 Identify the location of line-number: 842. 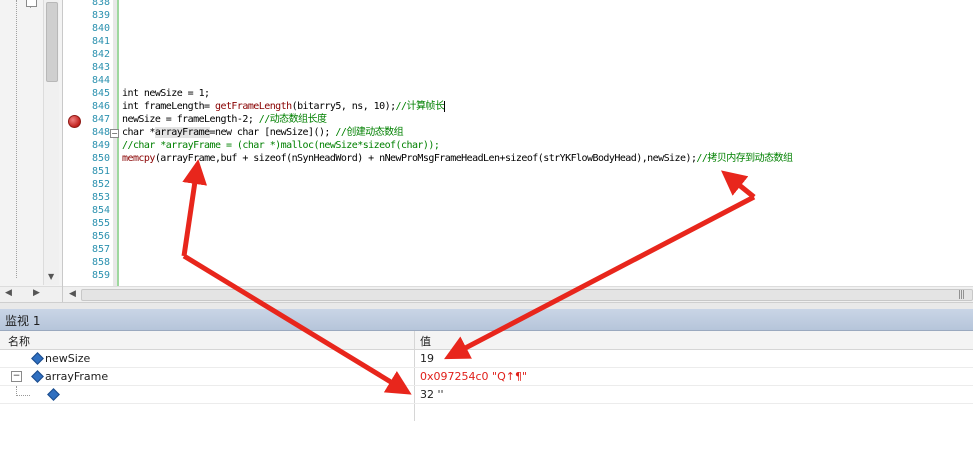
(100, 54).